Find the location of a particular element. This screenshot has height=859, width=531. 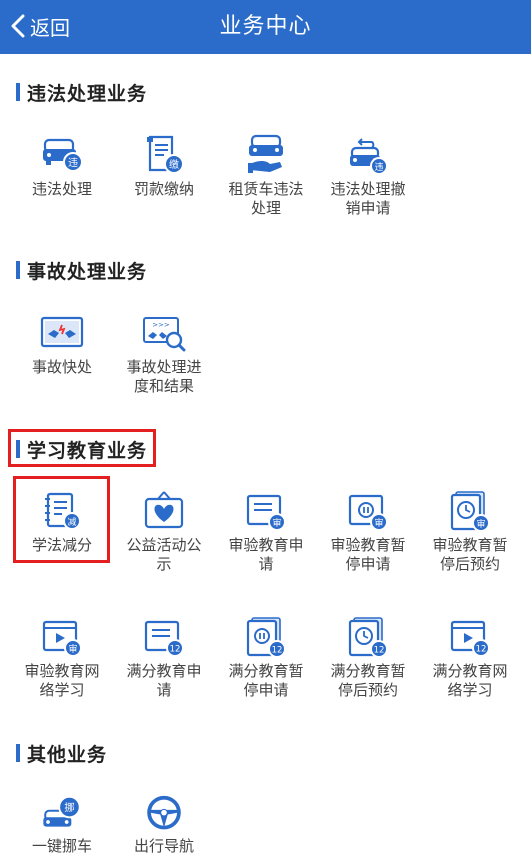

item-review-online: 审 审验教育网络学习 is located at coordinates (62, 667).